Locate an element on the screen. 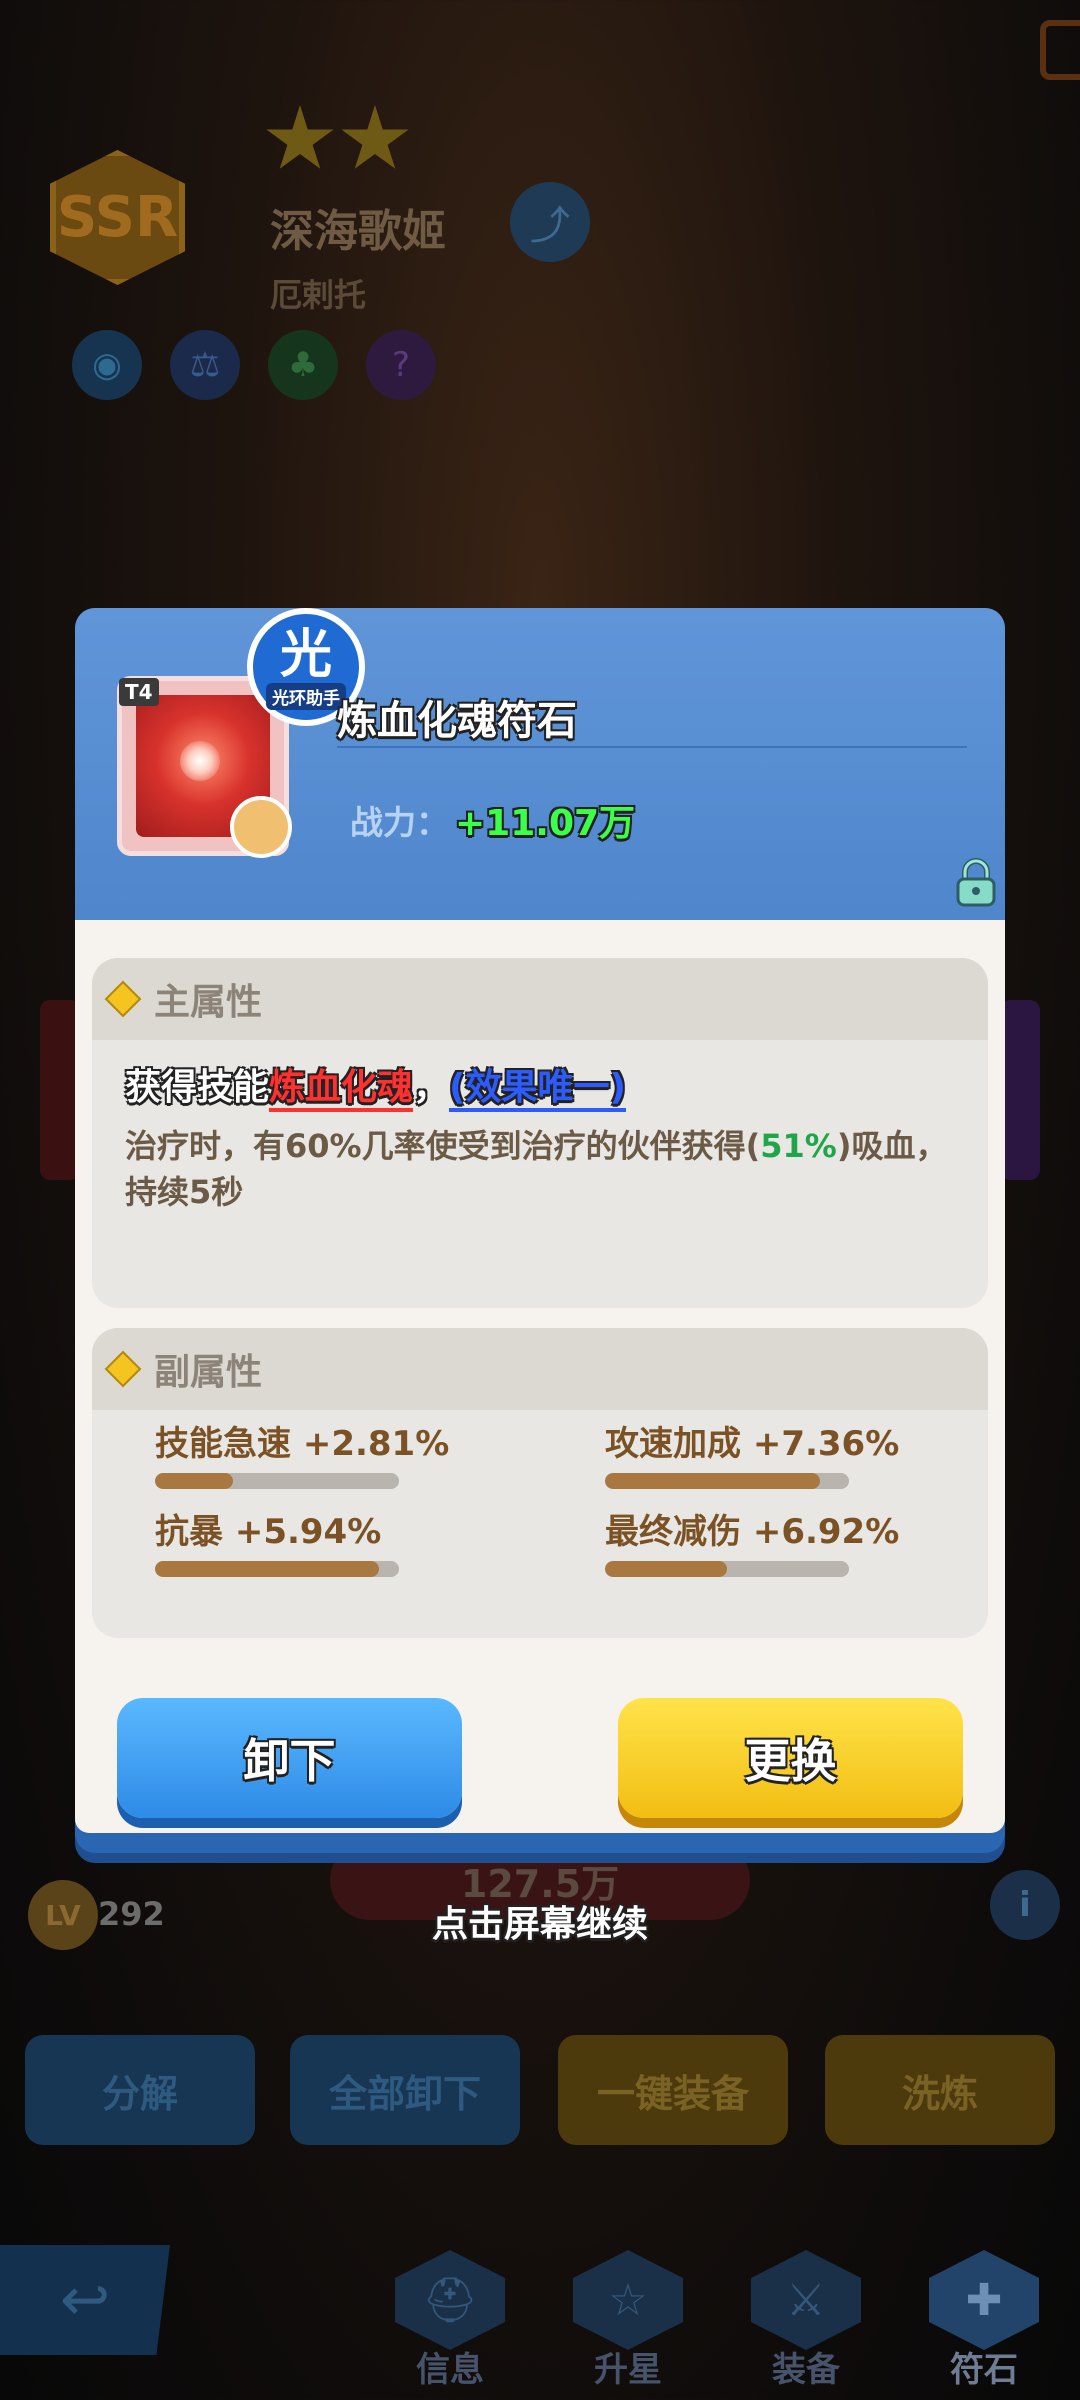 The height and width of the screenshot is (2400, 1080). power-label: 战力： is located at coordinates (399, 822).